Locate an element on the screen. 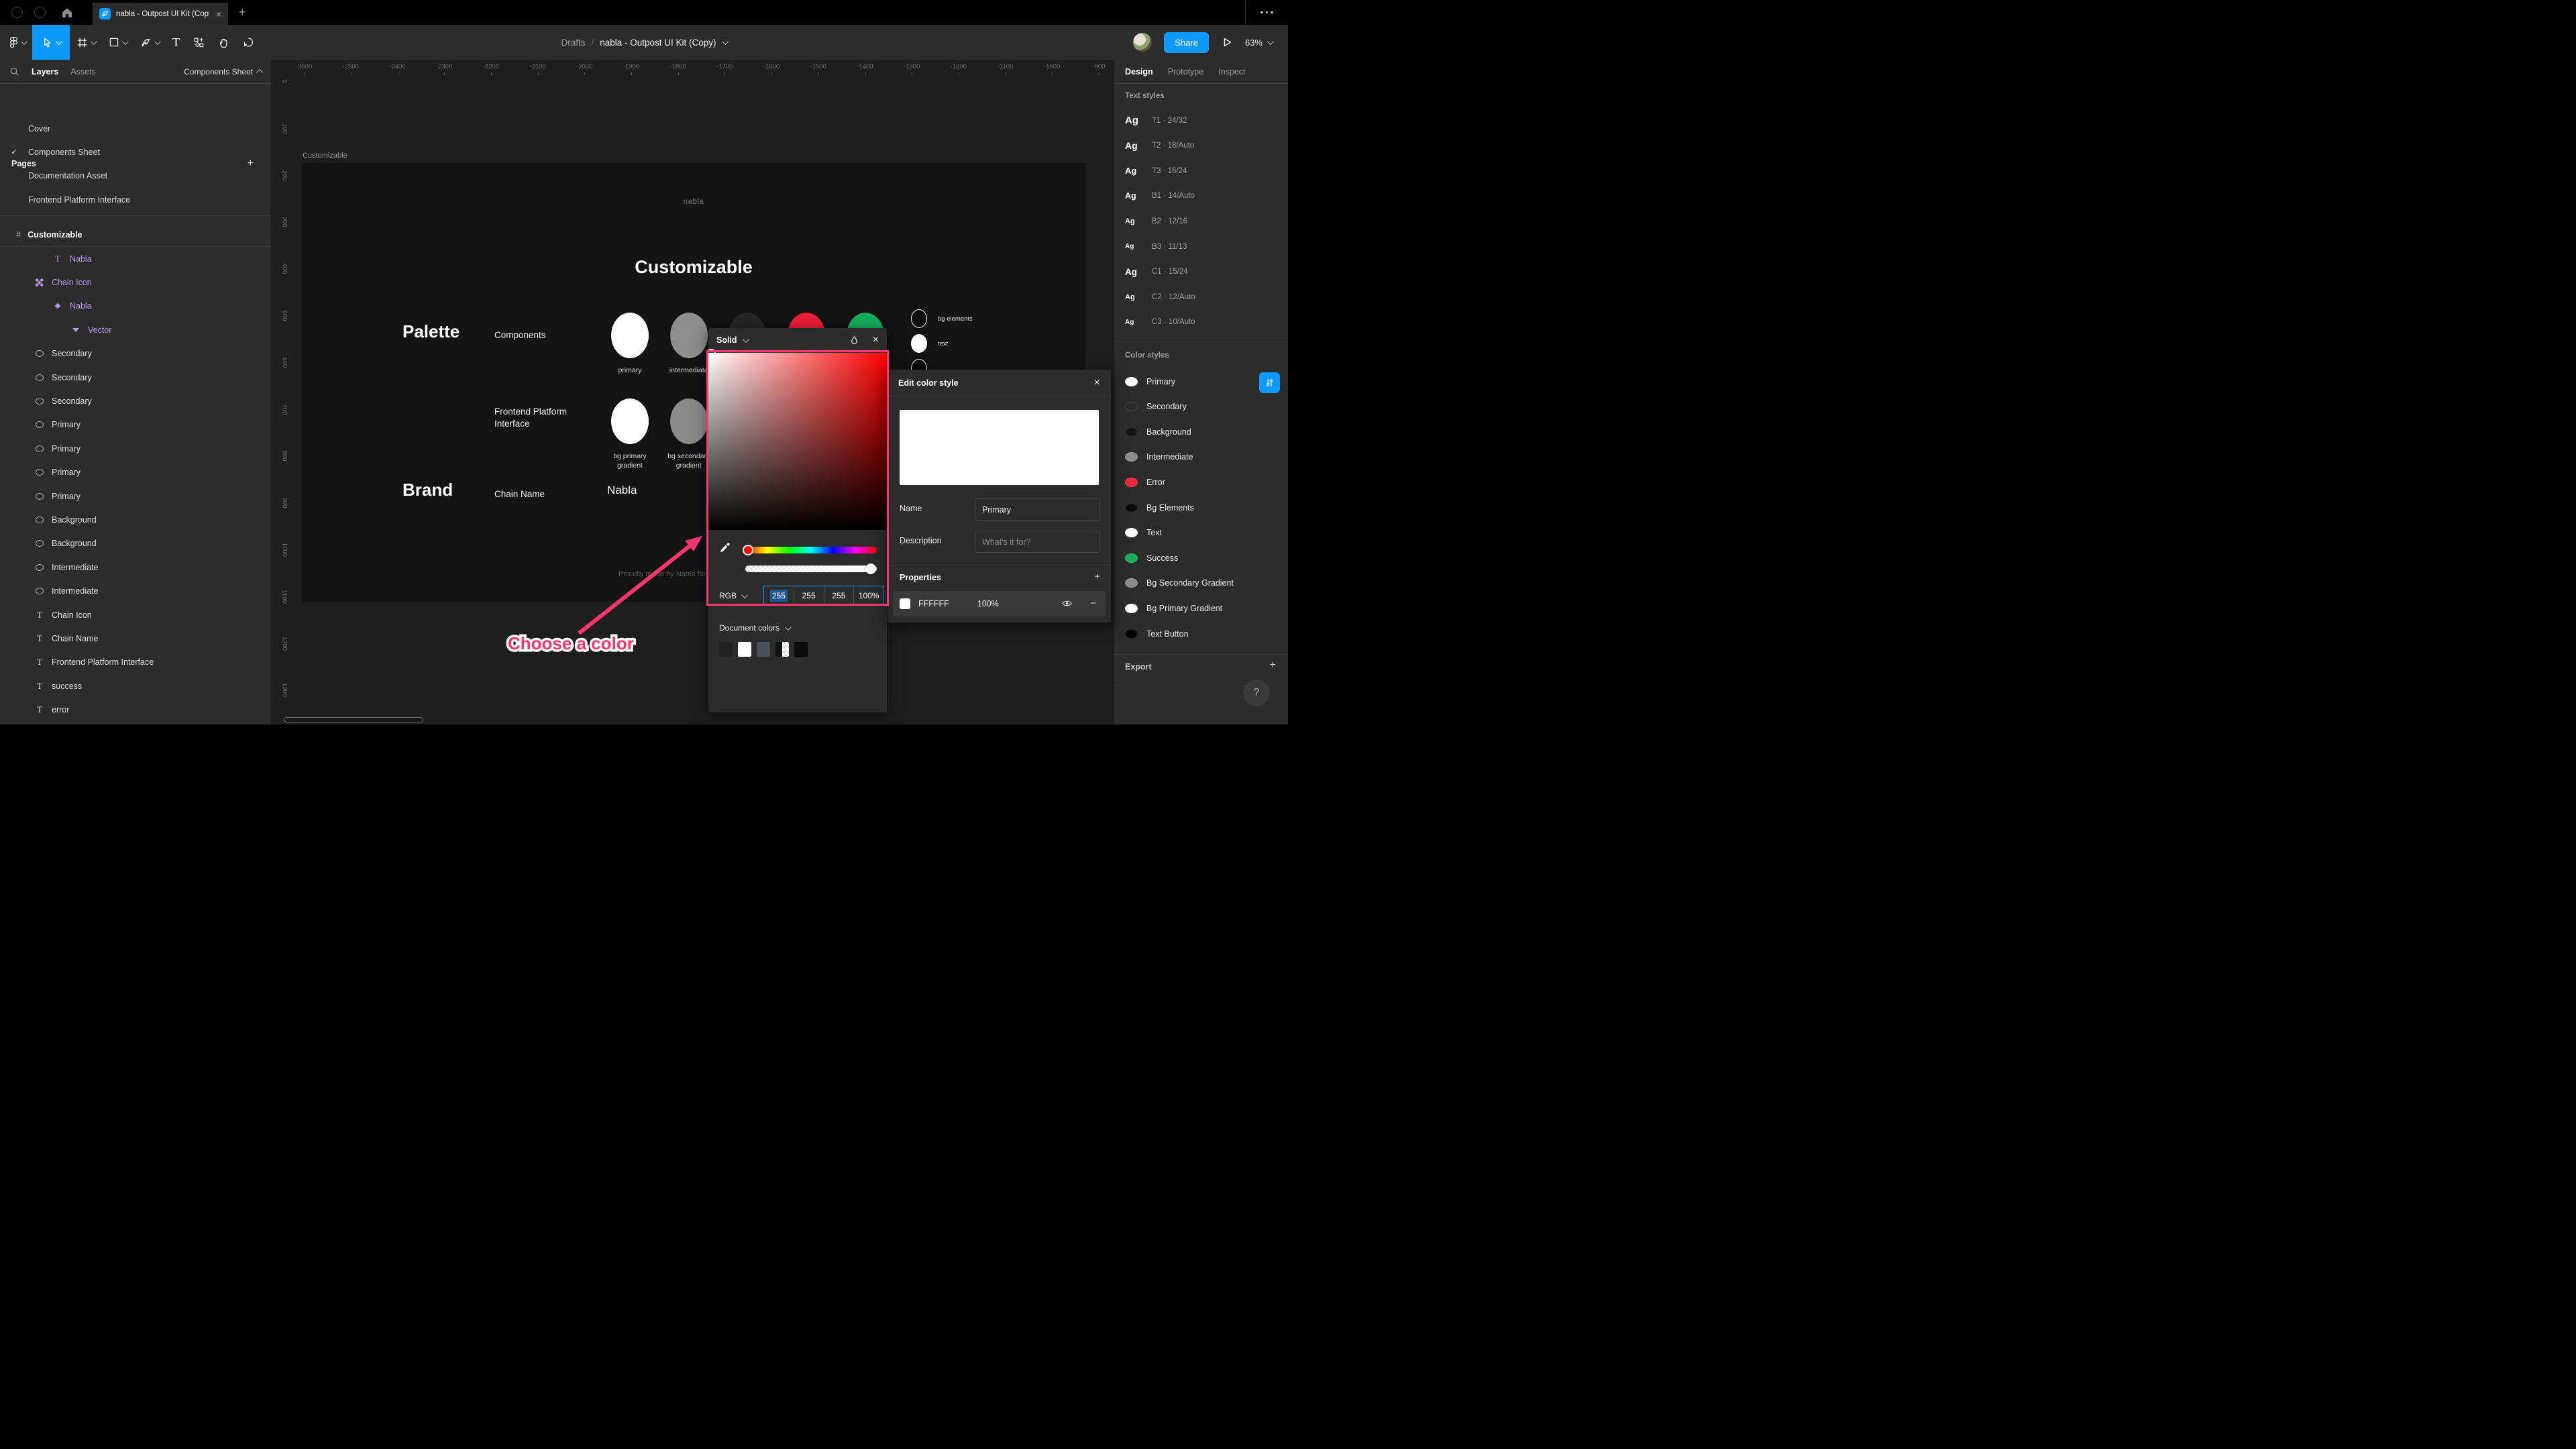 The image size is (2576, 1449). move-tool-button is located at coordinates (51, 42).